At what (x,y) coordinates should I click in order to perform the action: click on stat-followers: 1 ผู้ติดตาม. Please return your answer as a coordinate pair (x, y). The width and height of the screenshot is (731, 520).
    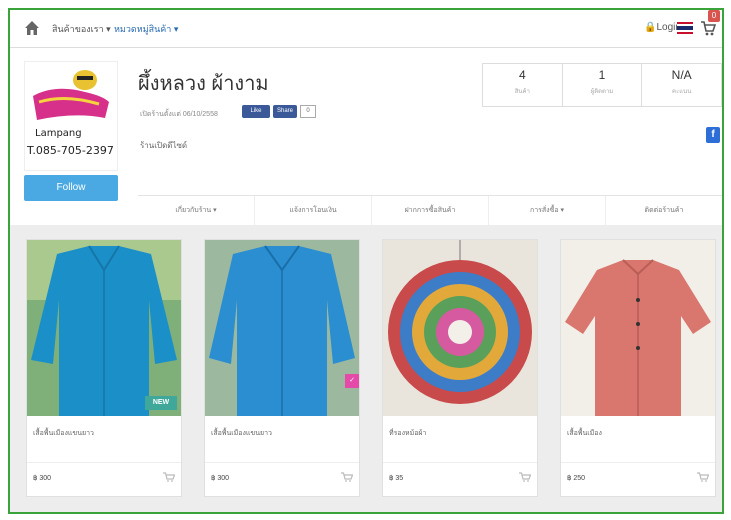
    Looking at the image, I should click on (603, 85).